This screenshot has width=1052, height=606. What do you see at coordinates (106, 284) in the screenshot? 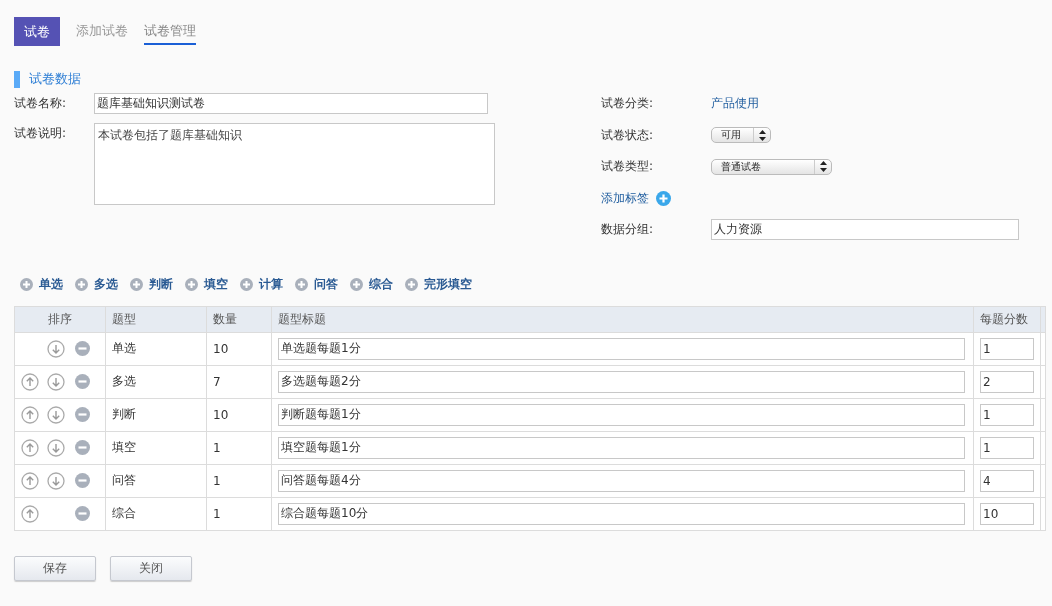
I see `add-question-type-link: 多选` at bounding box center [106, 284].